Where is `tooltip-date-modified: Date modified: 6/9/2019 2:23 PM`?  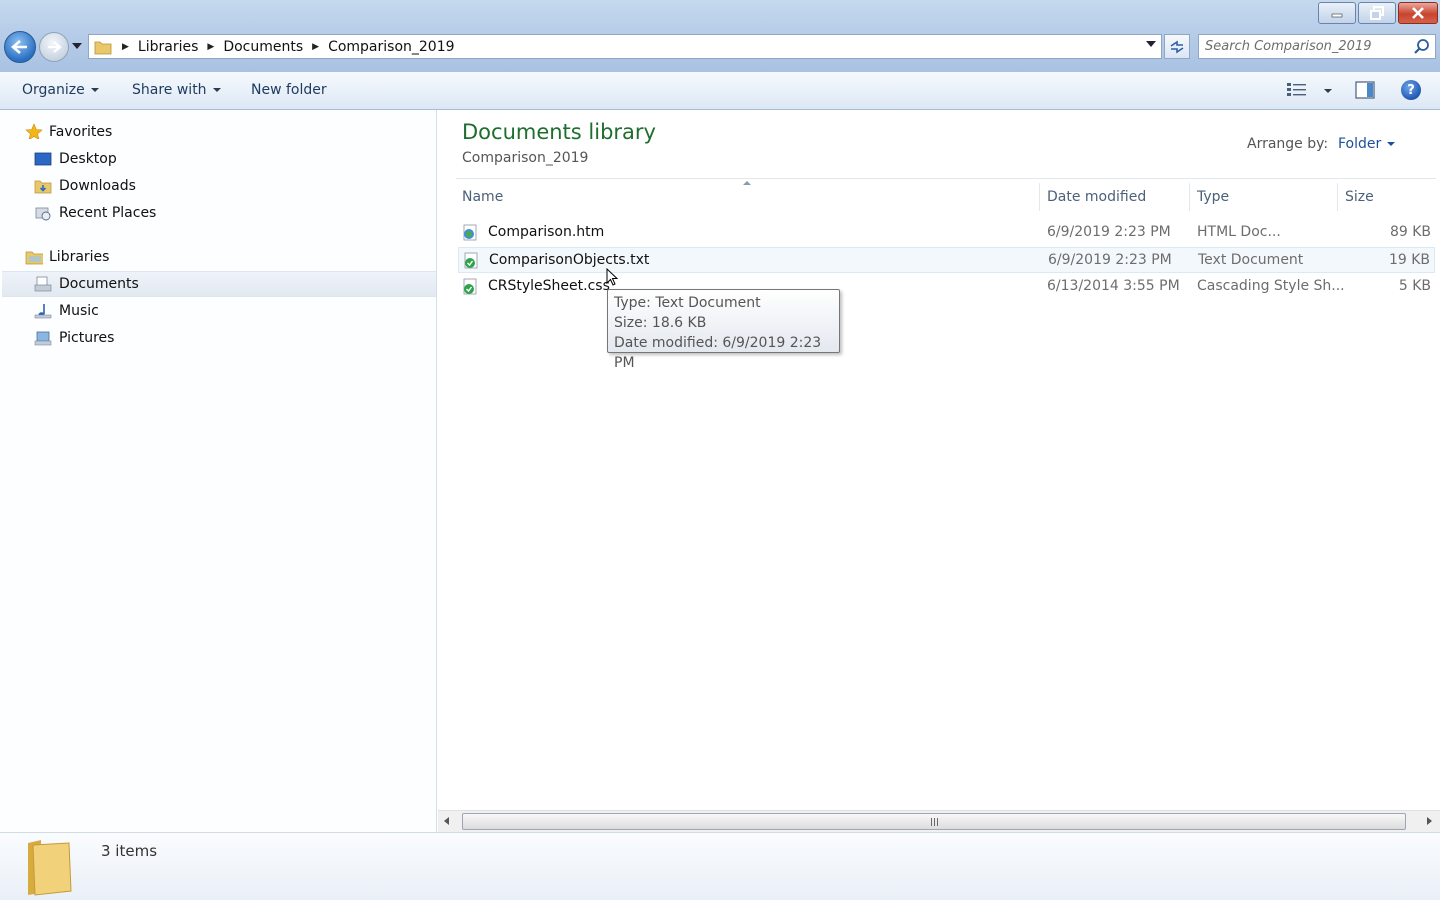 tooltip-date-modified: Date modified: 6/9/2019 2:23 PM is located at coordinates (718, 353).